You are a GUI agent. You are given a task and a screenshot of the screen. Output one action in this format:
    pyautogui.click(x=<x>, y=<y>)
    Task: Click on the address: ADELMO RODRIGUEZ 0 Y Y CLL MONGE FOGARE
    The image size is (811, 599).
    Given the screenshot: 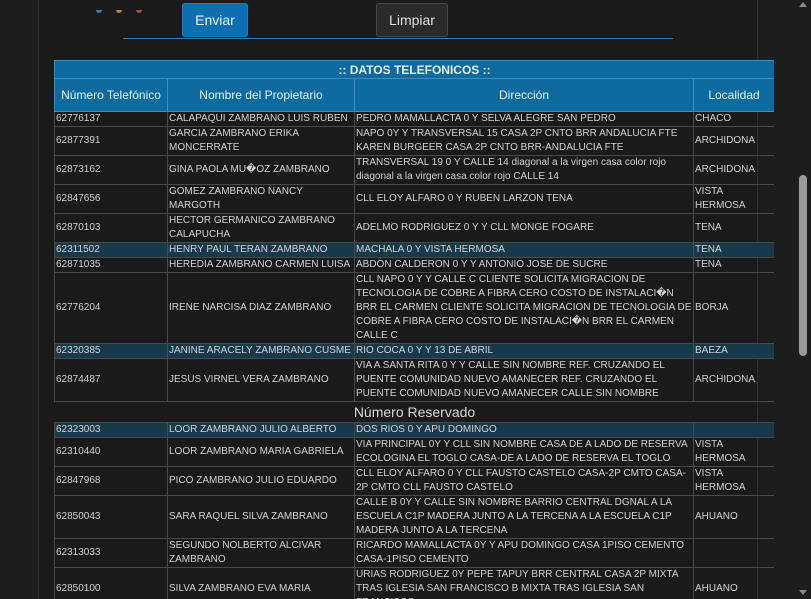 What is the action you would take?
    pyautogui.click(x=524, y=228)
    